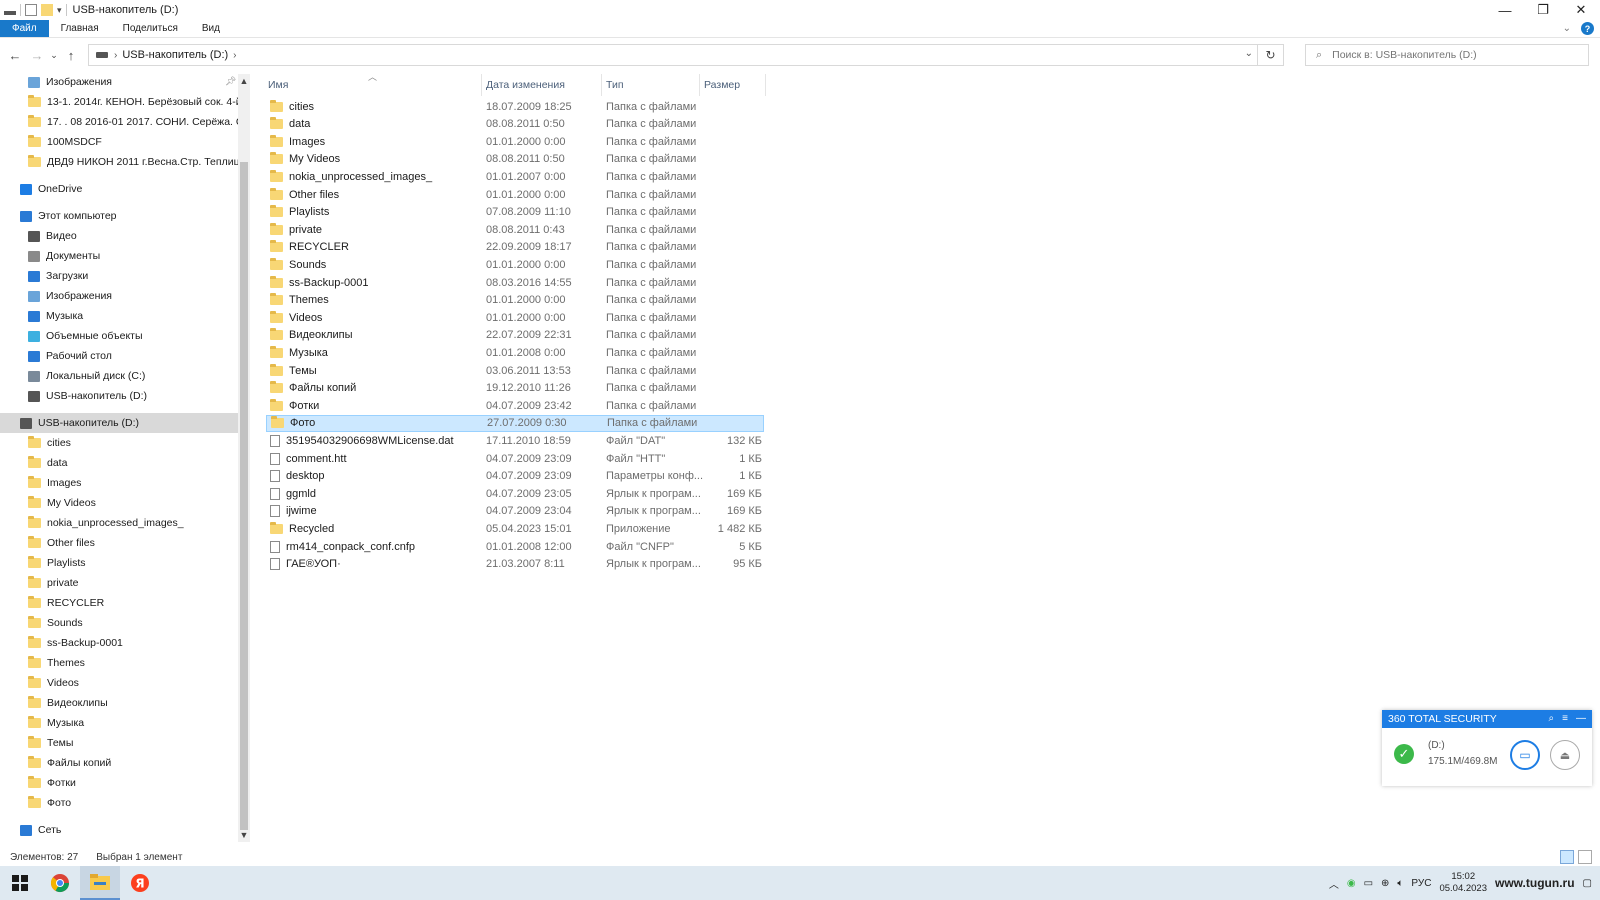 Image resolution: width=1600 pixels, height=900 pixels. Describe the element at coordinates (119, 356) in the screenshot. I see `sidebar-item-pc: Рабочий стол` at that location.